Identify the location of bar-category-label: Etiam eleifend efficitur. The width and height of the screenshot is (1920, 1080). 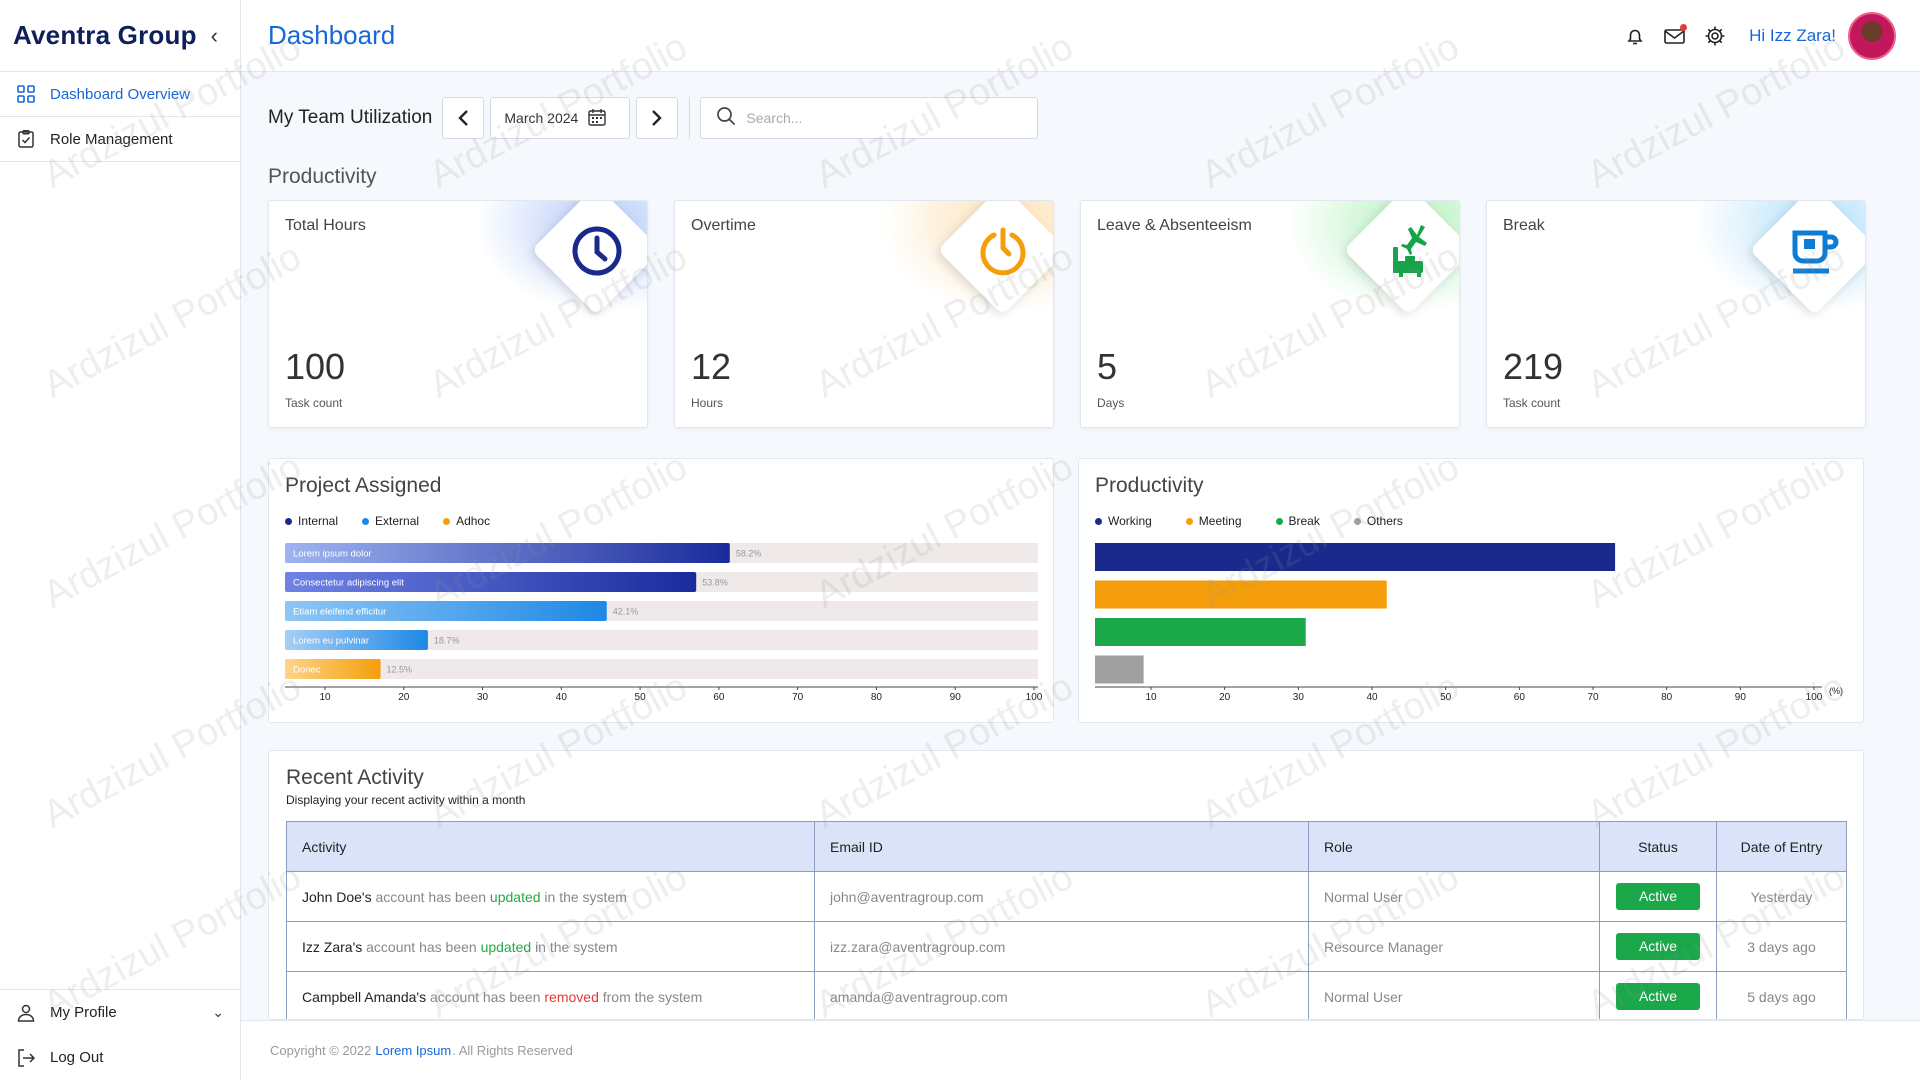
(339, 612).